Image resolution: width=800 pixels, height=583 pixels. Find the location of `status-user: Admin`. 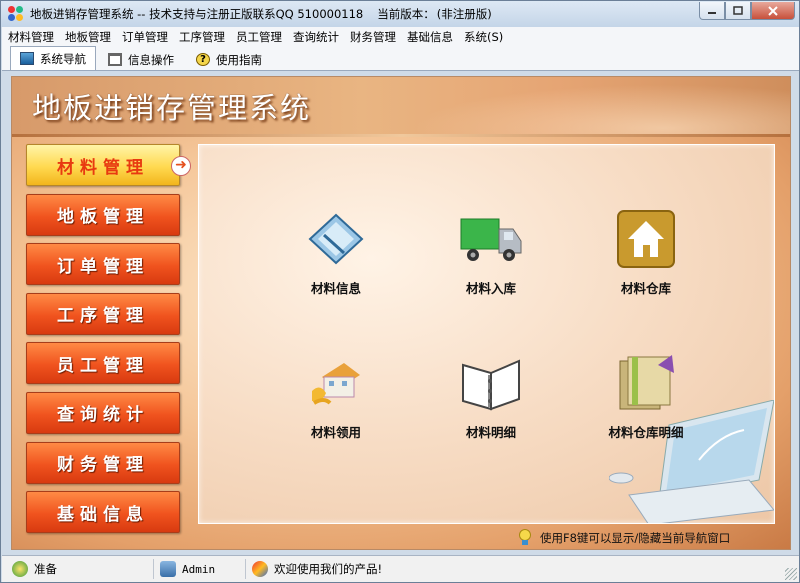

status-user: Admin is located at coordinates (201, 569).